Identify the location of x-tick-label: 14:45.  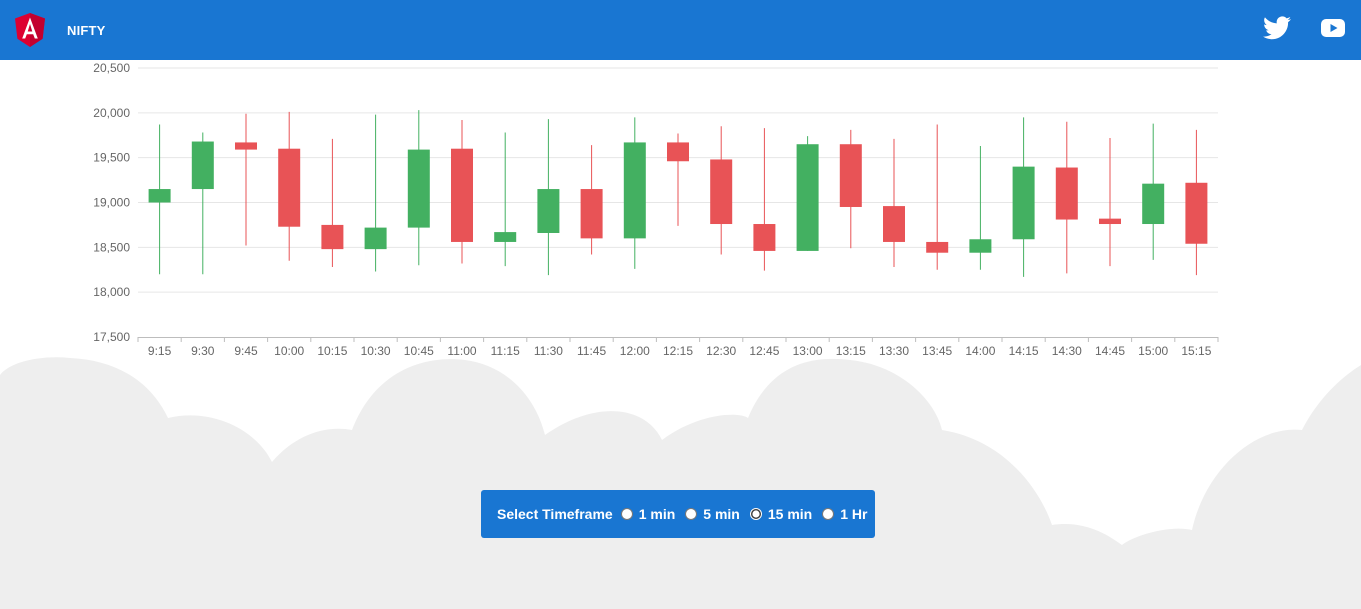
(1110, 351).